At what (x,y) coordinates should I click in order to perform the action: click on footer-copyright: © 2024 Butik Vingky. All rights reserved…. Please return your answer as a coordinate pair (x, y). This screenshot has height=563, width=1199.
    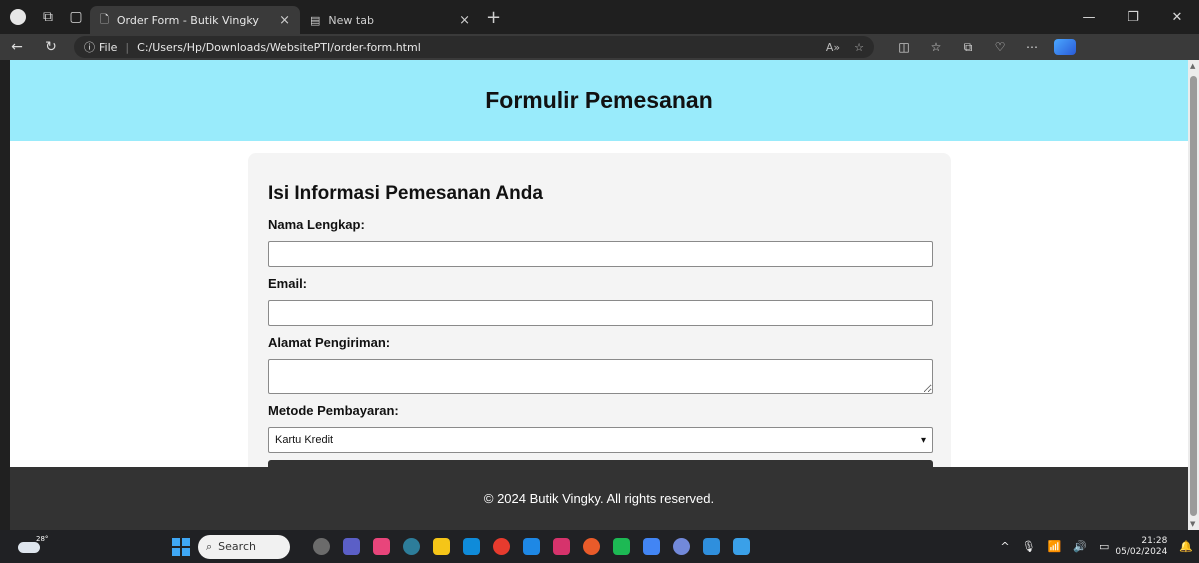
    Looking at the image, I should click on (599, 498).